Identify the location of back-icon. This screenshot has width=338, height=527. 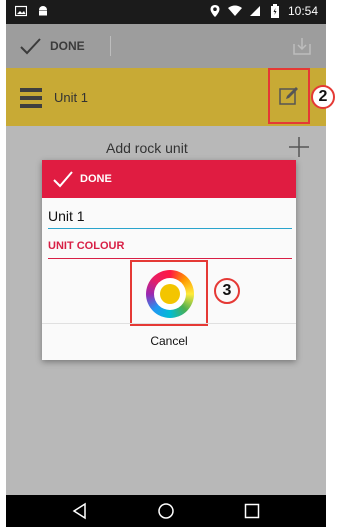
(80, 511).